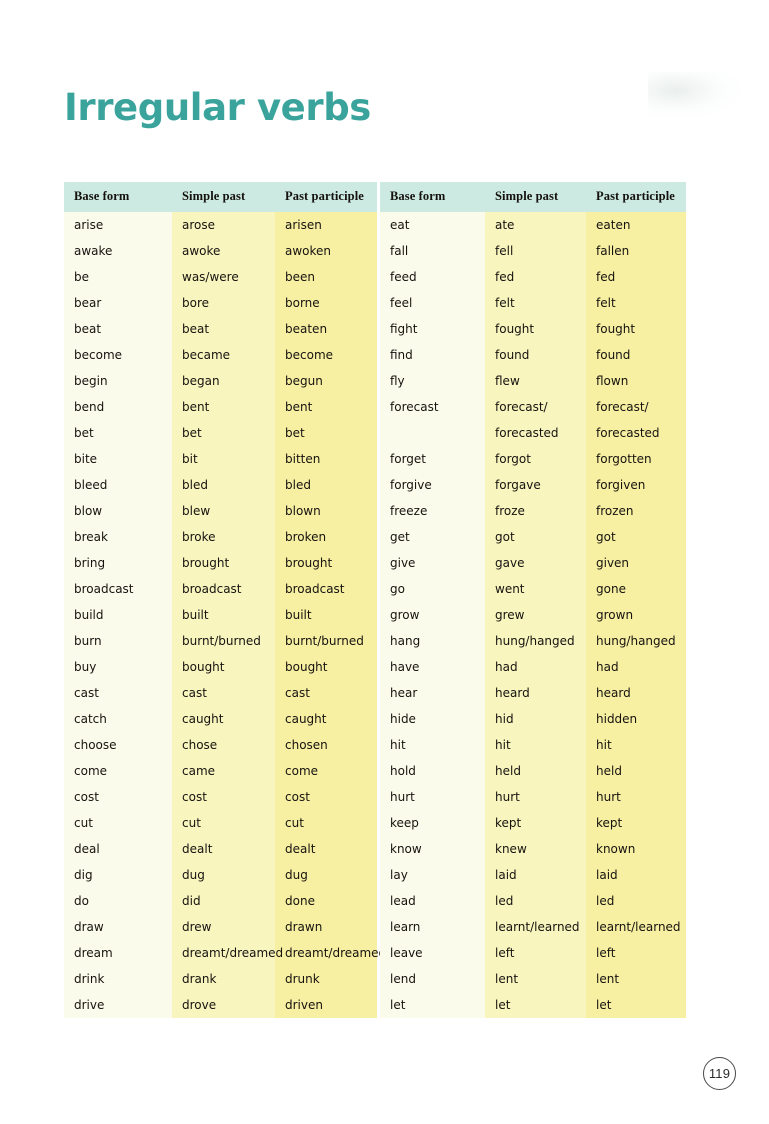 This screenshot has height=1124, width=769. I want to click on verb-cell: blown, so click(326, 511).